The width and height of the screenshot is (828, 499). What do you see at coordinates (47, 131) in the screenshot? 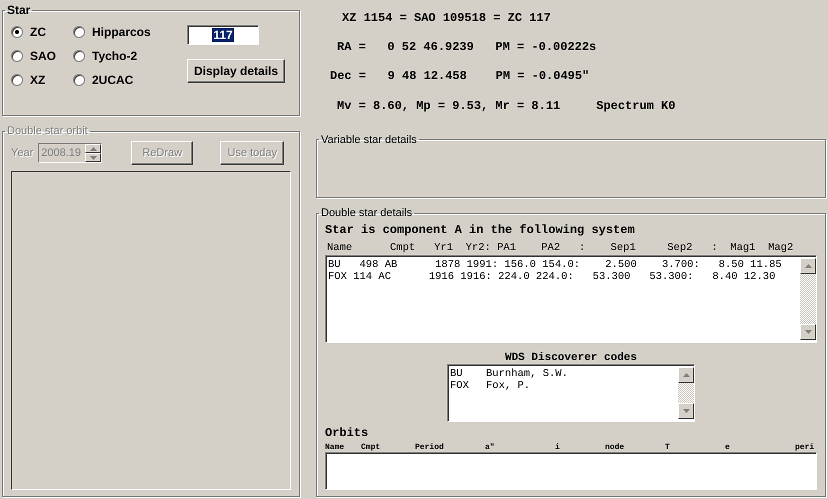
I see `group-title: Double star orbit` at bounding box center [47, 131].